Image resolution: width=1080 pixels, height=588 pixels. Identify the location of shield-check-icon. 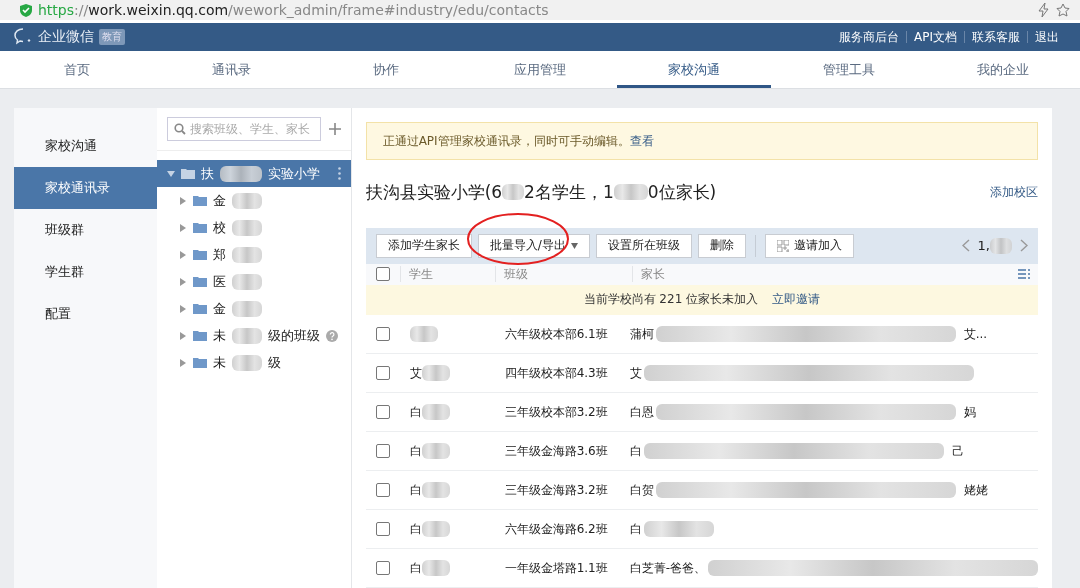
(26, 10).